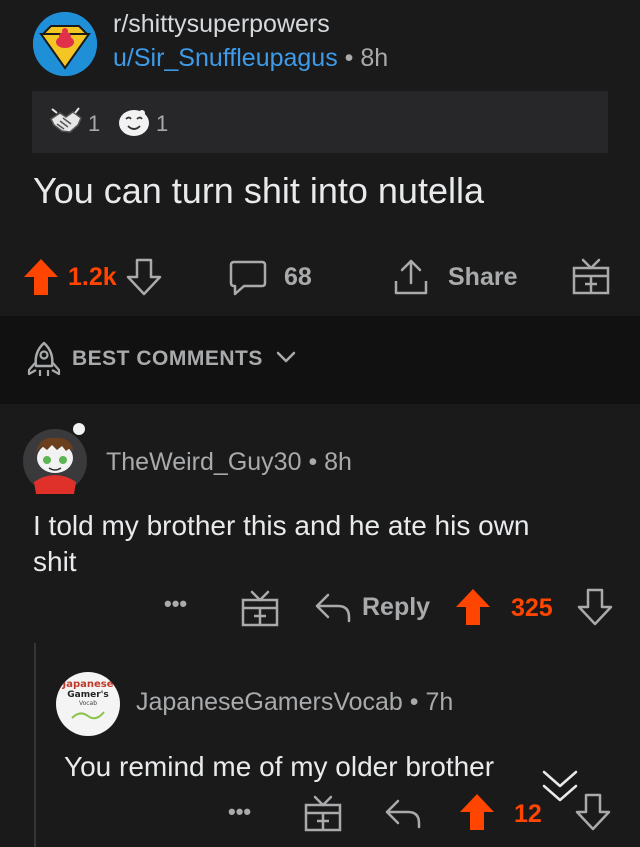 Image resolution: width=640 pixels, height=847 pixels. Describe the element at coordinates (167, 358) in the screenshot. I see `sort-label: BEST COMMENTS` at that location.